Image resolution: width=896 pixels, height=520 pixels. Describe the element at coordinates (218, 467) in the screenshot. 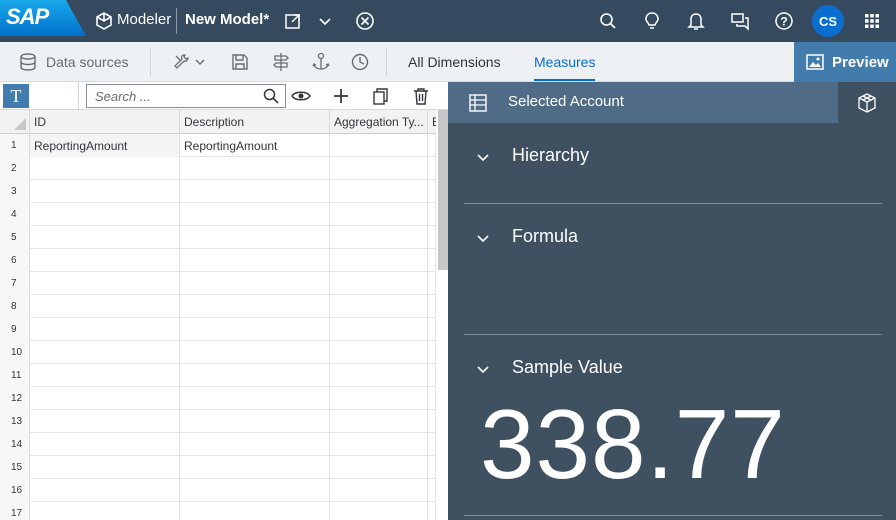

I see `table-row: 15` at that location.